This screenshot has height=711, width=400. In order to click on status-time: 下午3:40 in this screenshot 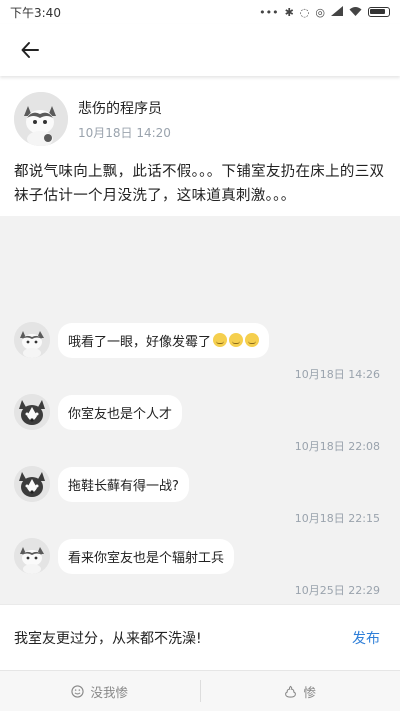, I will do `click(35, 12)`.